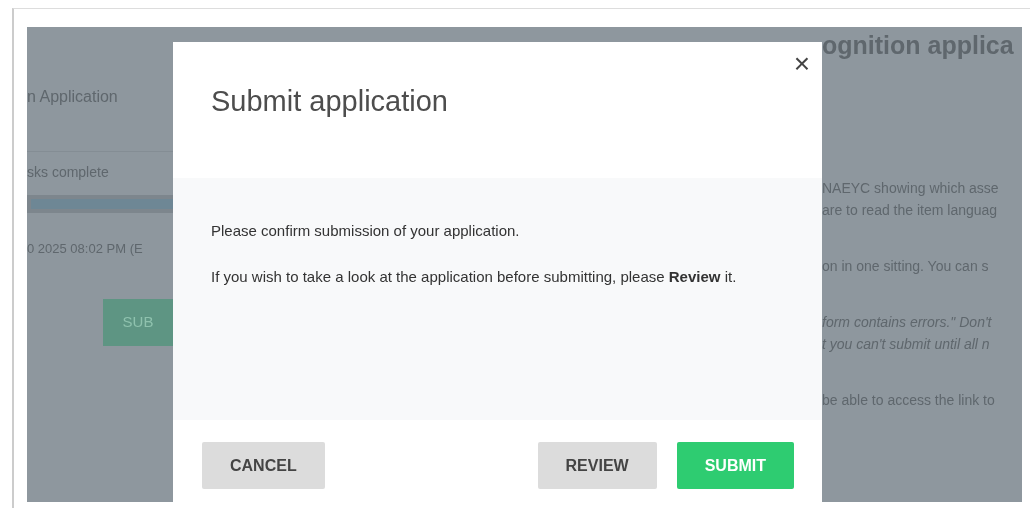 The height and width of the screenshot is (516, 1034). I want to click on modal-title: Submit application, so click(329, 101).